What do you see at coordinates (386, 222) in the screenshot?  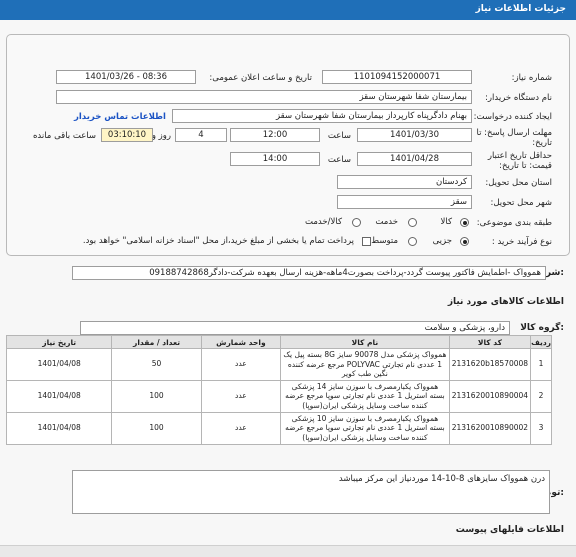 I see `category-option-service: خدمت` at bounding box center [386, 222].